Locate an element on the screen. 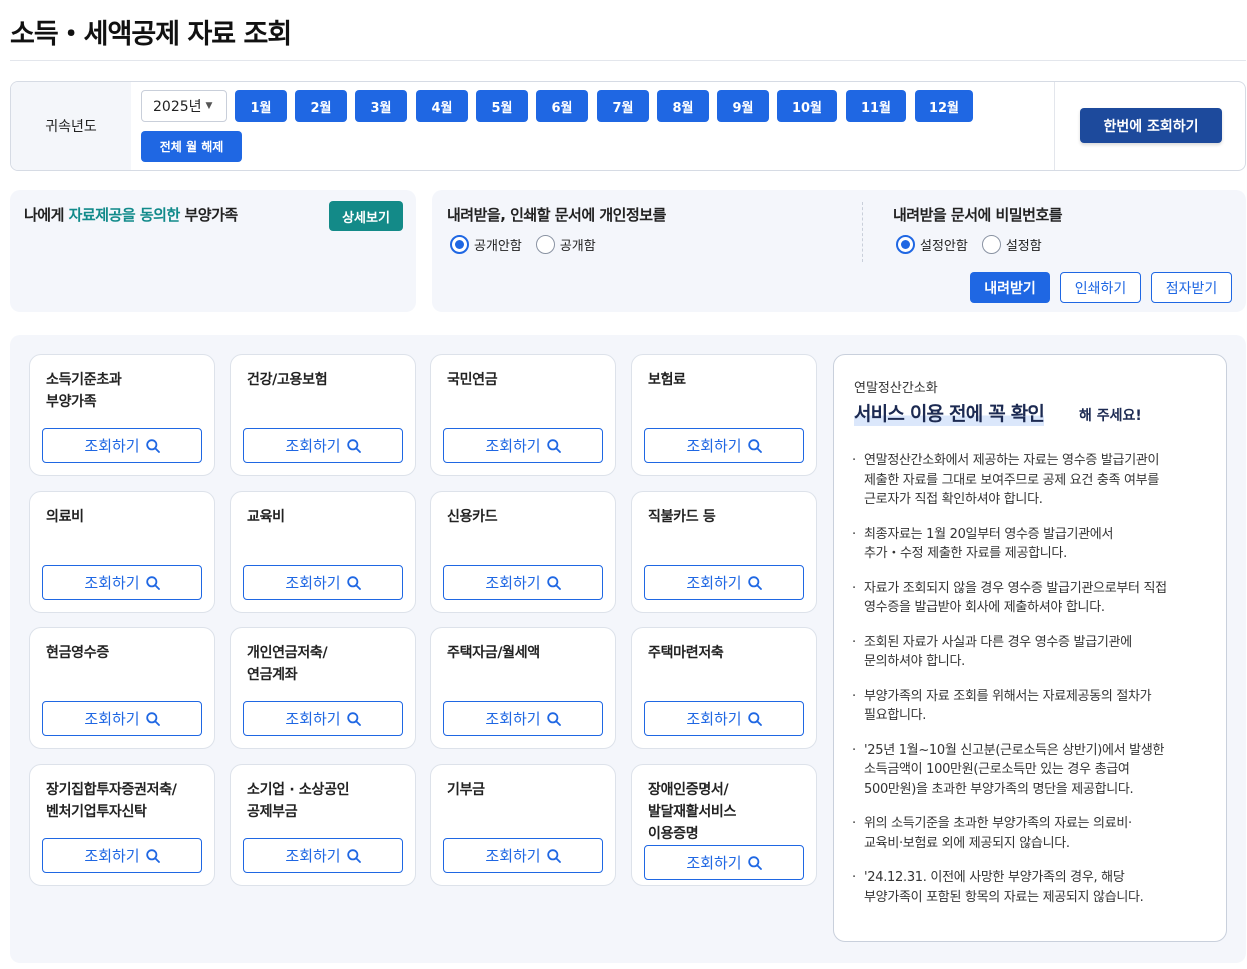  deduction-card-title: 의료비 is located at coordinates (65, 517).